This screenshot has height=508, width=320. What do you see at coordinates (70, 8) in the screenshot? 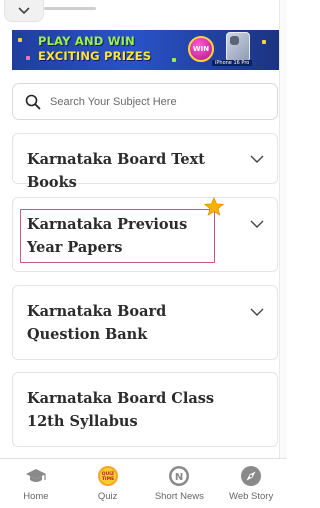
I see `top-divider` at bounding box center [70, 8].